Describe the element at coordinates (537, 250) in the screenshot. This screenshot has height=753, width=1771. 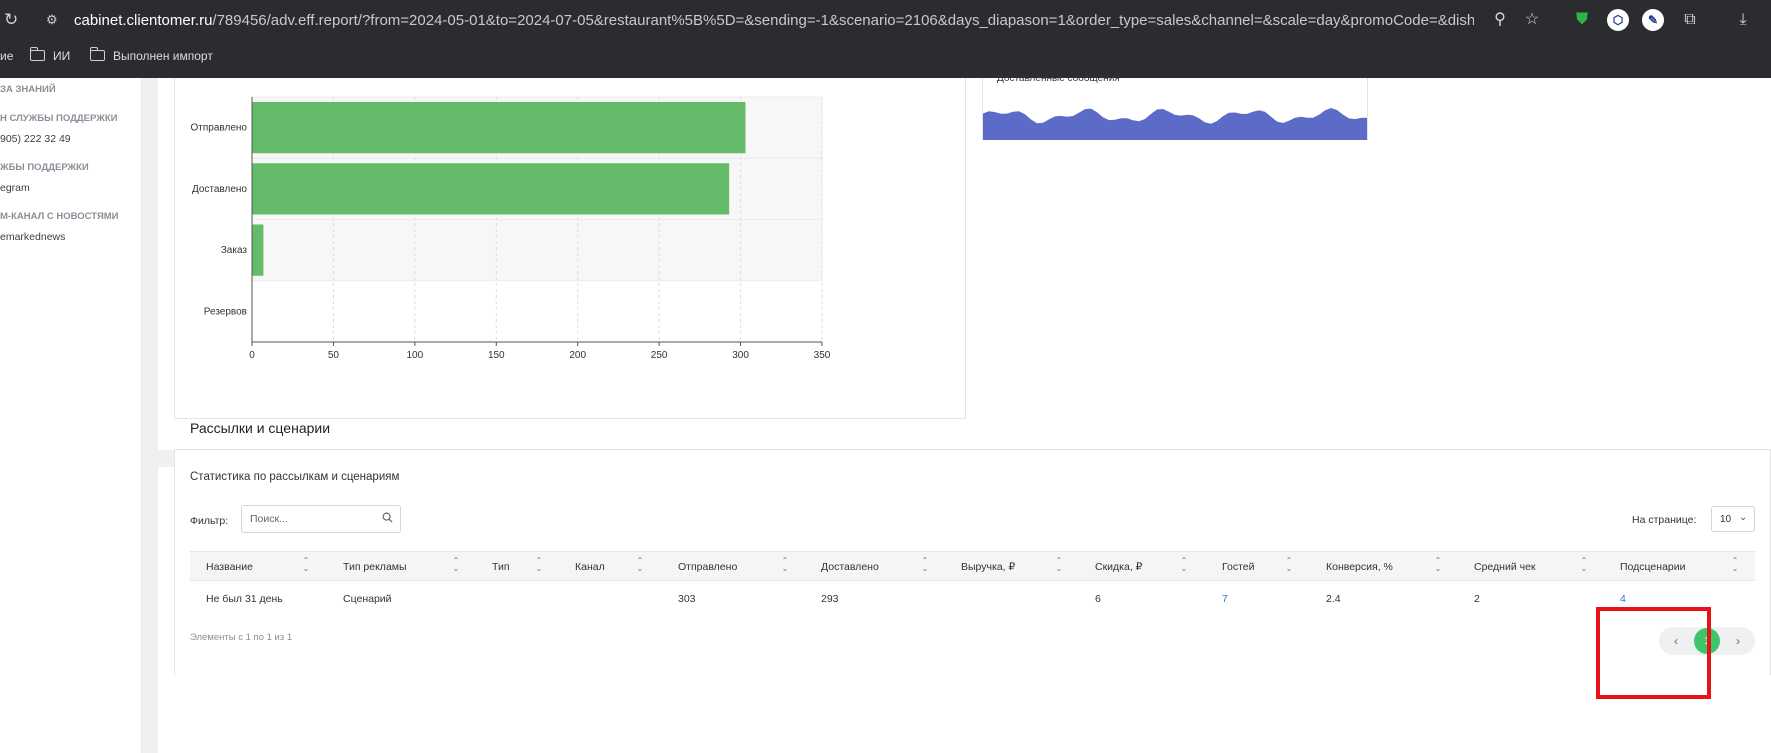
I see `chart-band` at that location.